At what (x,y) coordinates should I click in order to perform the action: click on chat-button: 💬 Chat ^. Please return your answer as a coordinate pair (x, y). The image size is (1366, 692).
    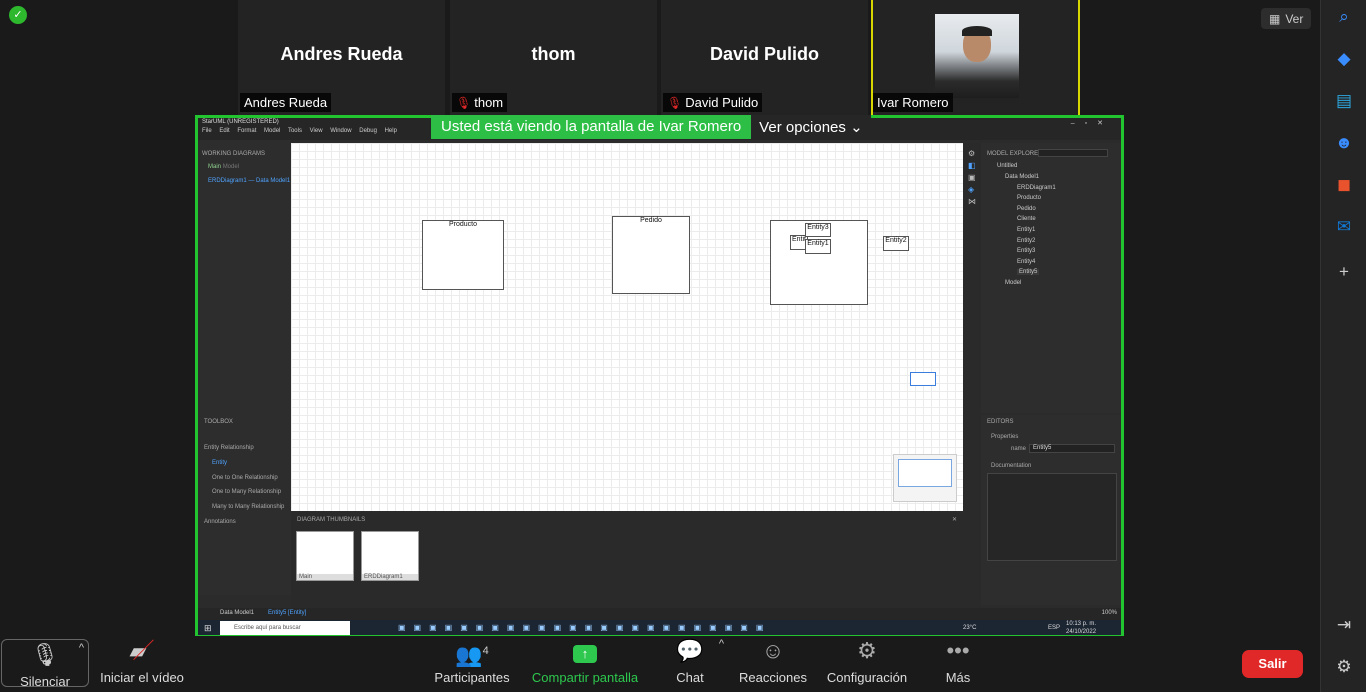
    Looking at the image, I should click on (694, 664).